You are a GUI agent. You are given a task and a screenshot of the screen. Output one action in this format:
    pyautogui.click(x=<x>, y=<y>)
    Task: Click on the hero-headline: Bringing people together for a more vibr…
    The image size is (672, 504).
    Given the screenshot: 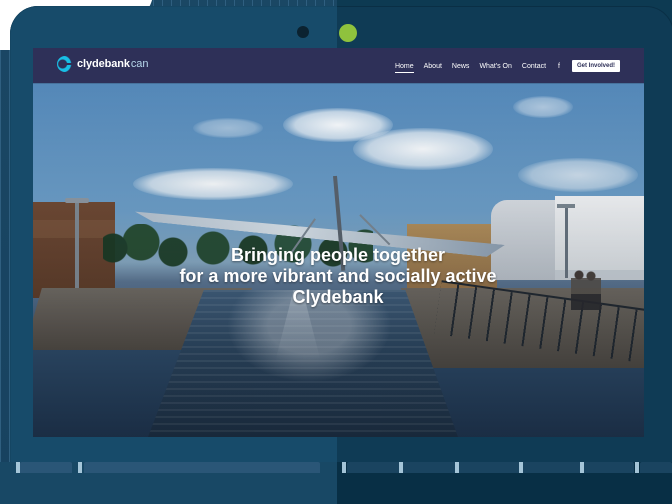 What is the action you would take?
    pyautogui.click(x=338, y=276)
    